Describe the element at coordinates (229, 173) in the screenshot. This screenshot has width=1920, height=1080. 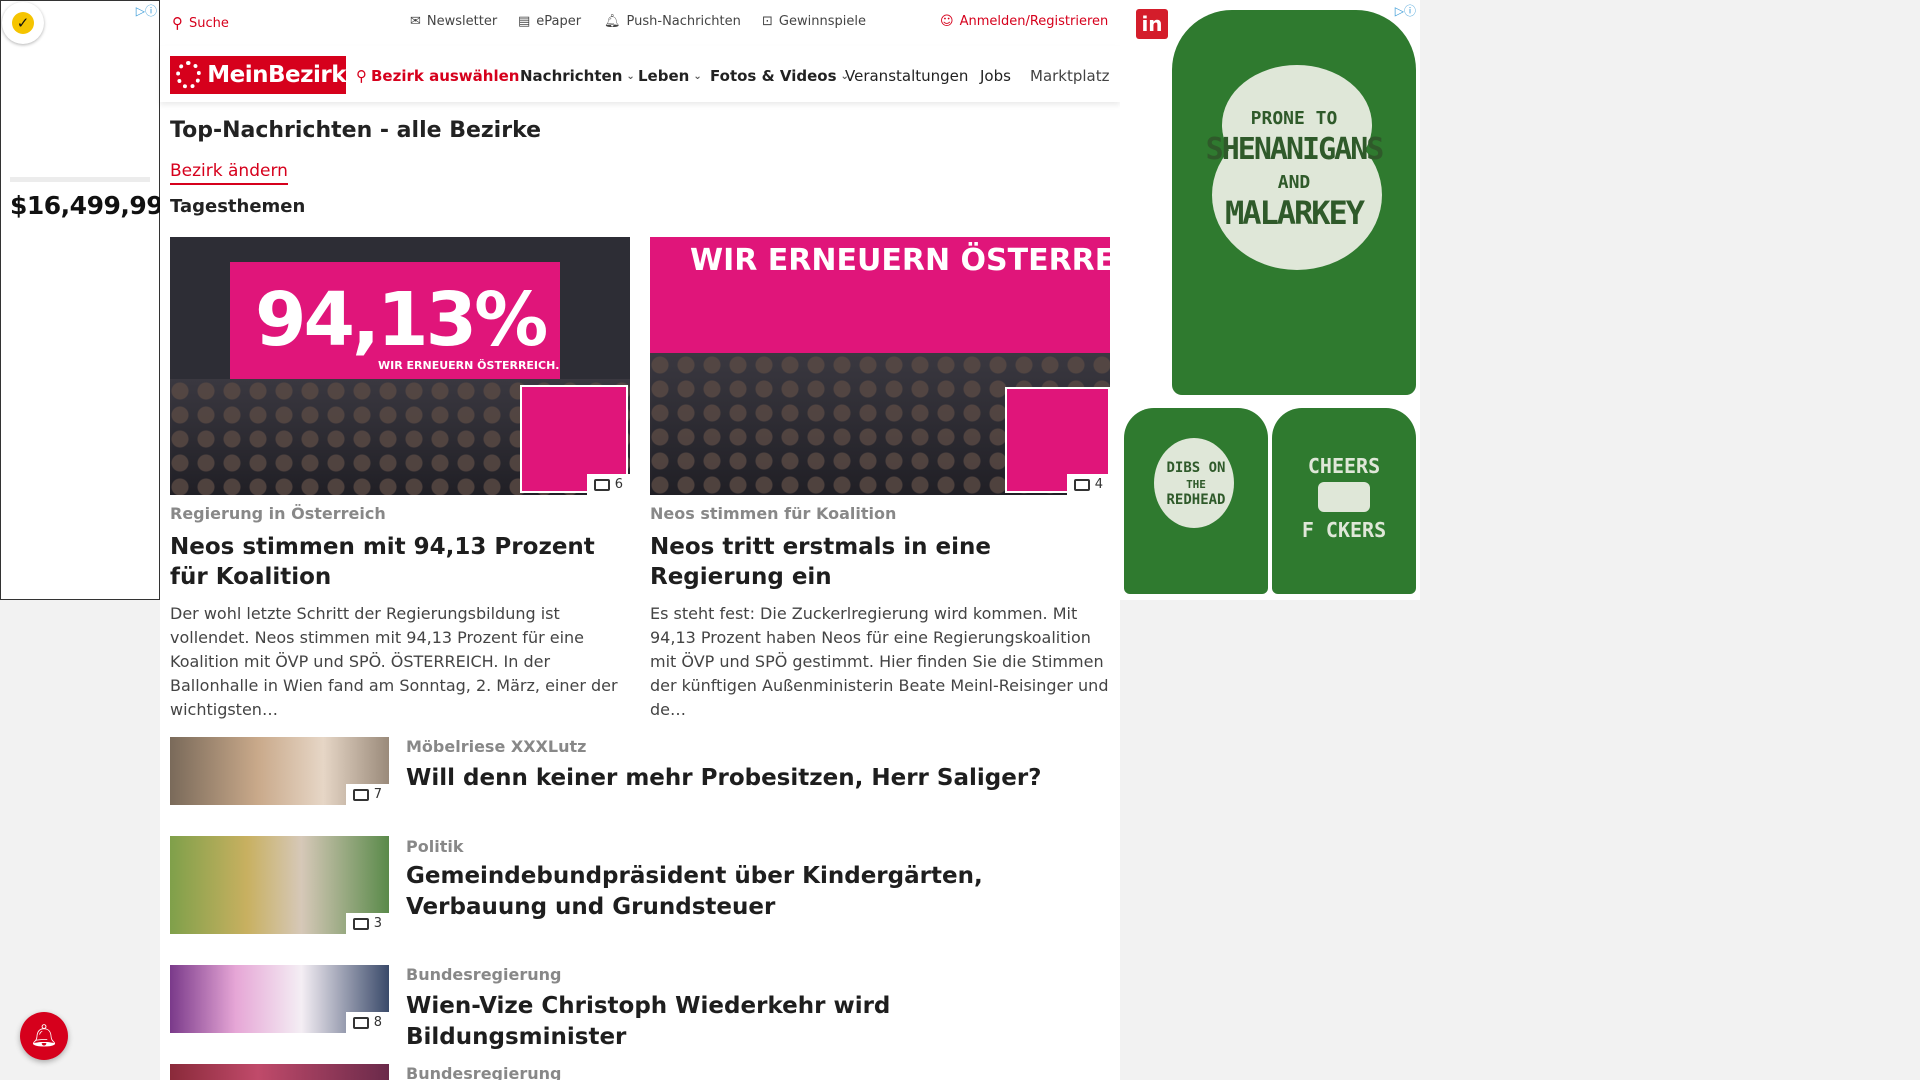
I see `change-district-link: Bezirk ändern` at that location.